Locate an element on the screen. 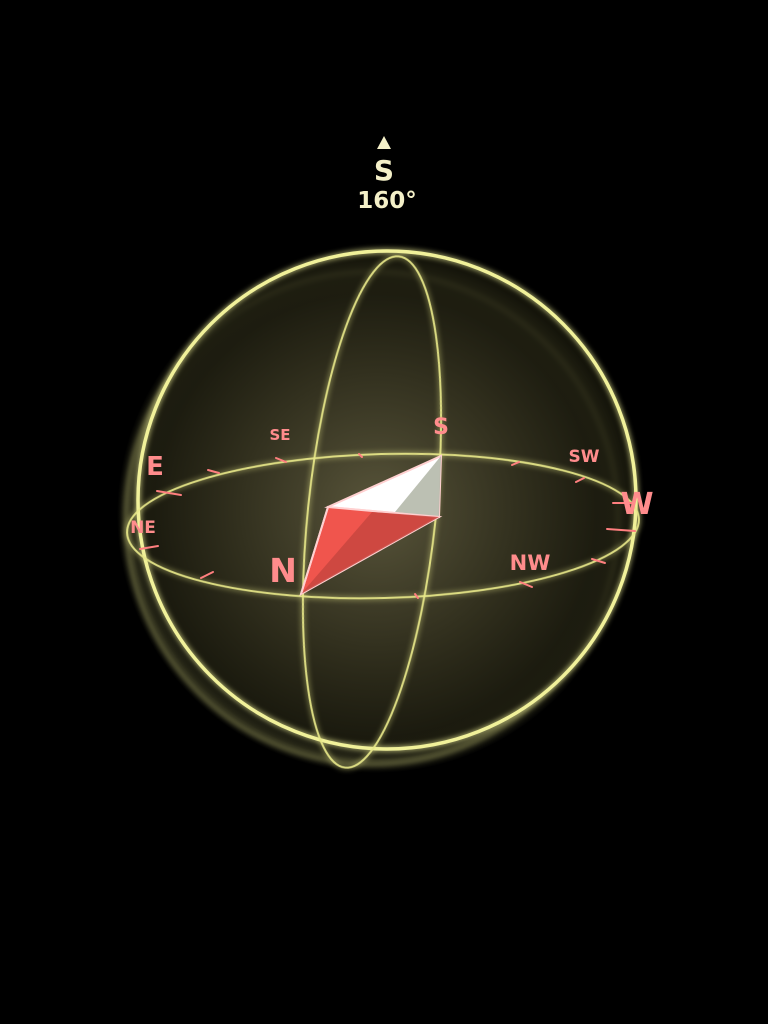  label-southeast: SE is located at coordinates (279, 435).